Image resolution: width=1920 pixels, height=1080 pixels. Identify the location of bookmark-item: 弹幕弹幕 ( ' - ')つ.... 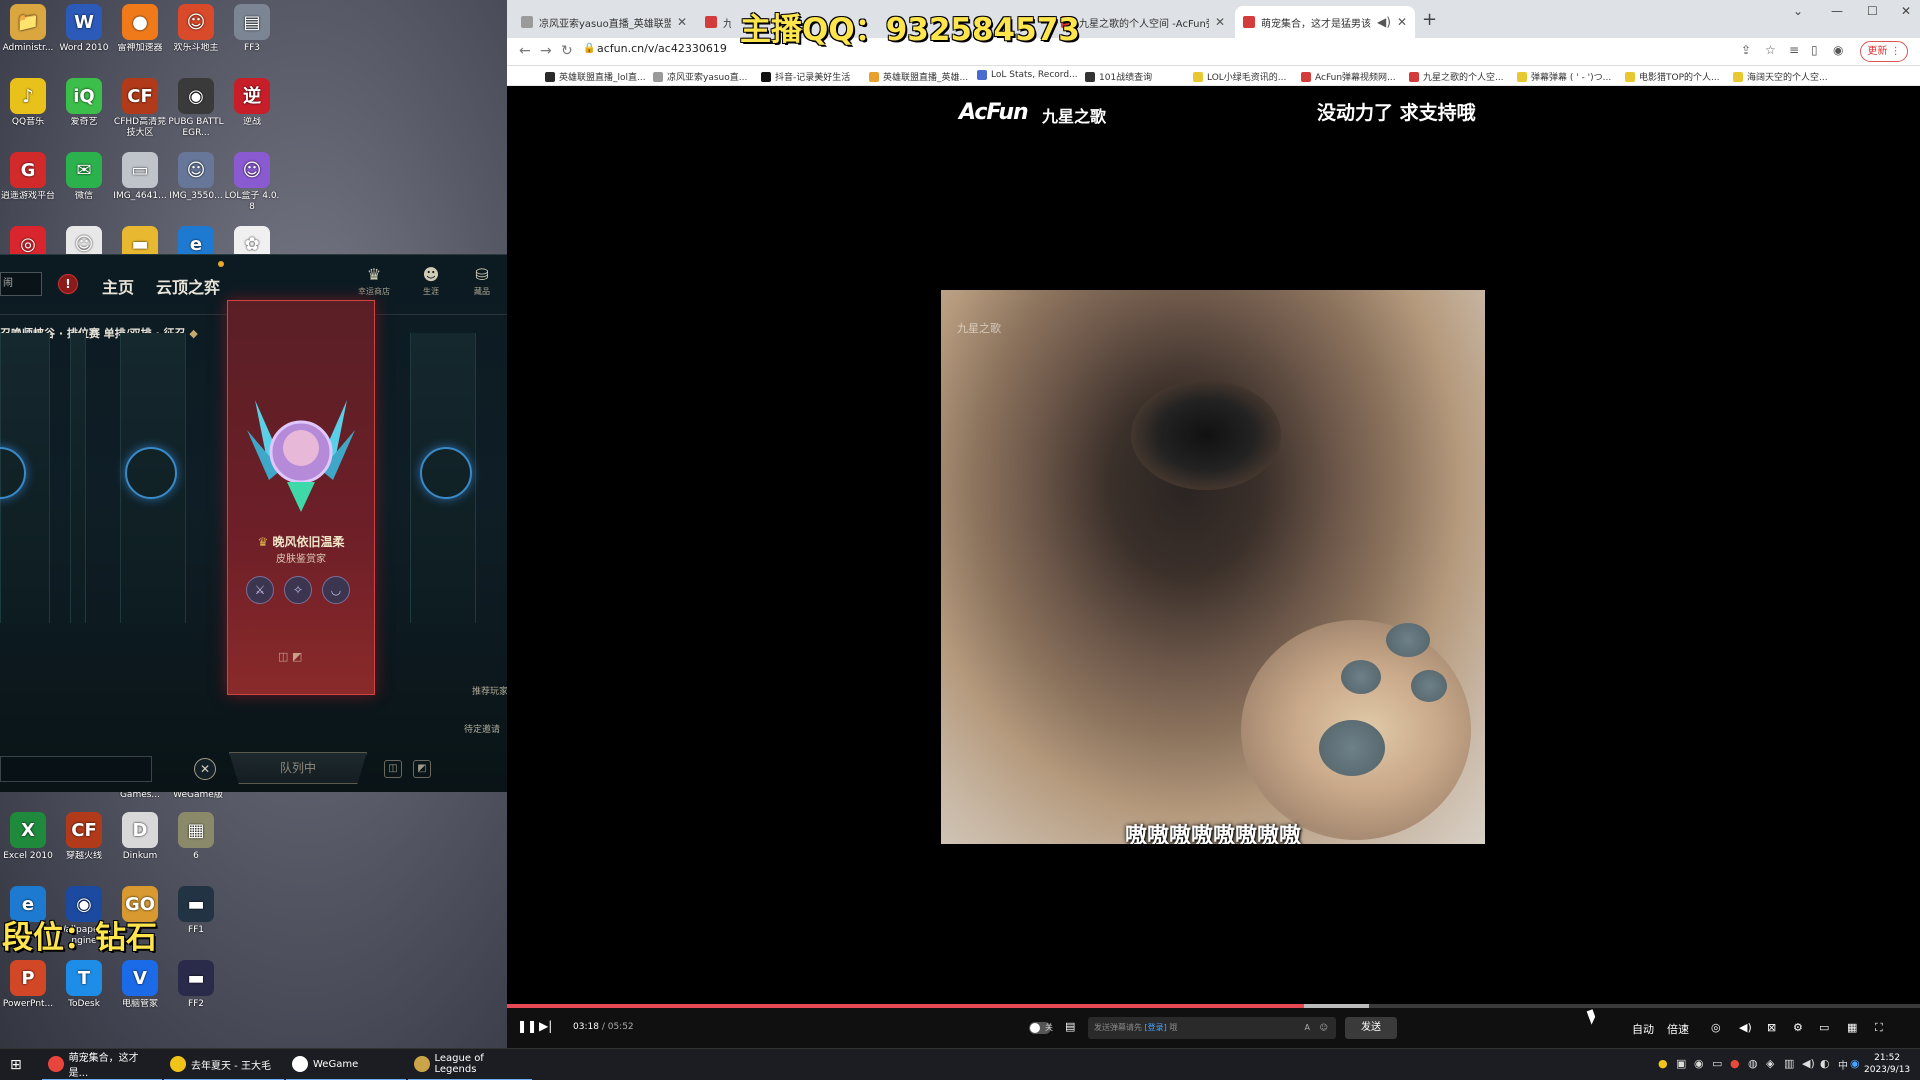
(1564, 76).